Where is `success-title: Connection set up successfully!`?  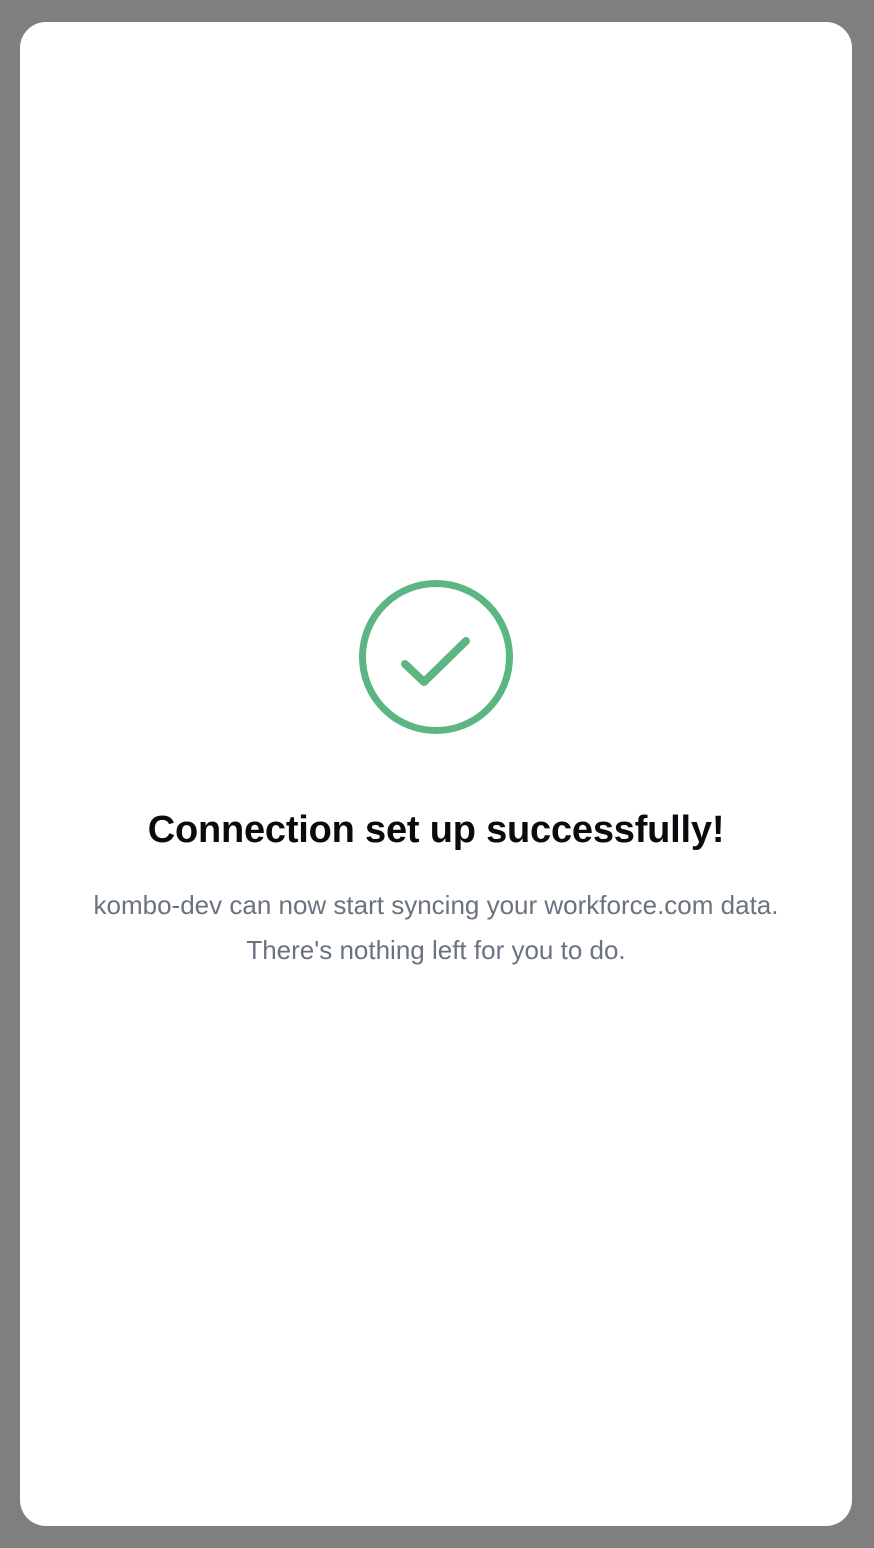 success-title: Connection set up successfully! is located at coordinates (436, 830).